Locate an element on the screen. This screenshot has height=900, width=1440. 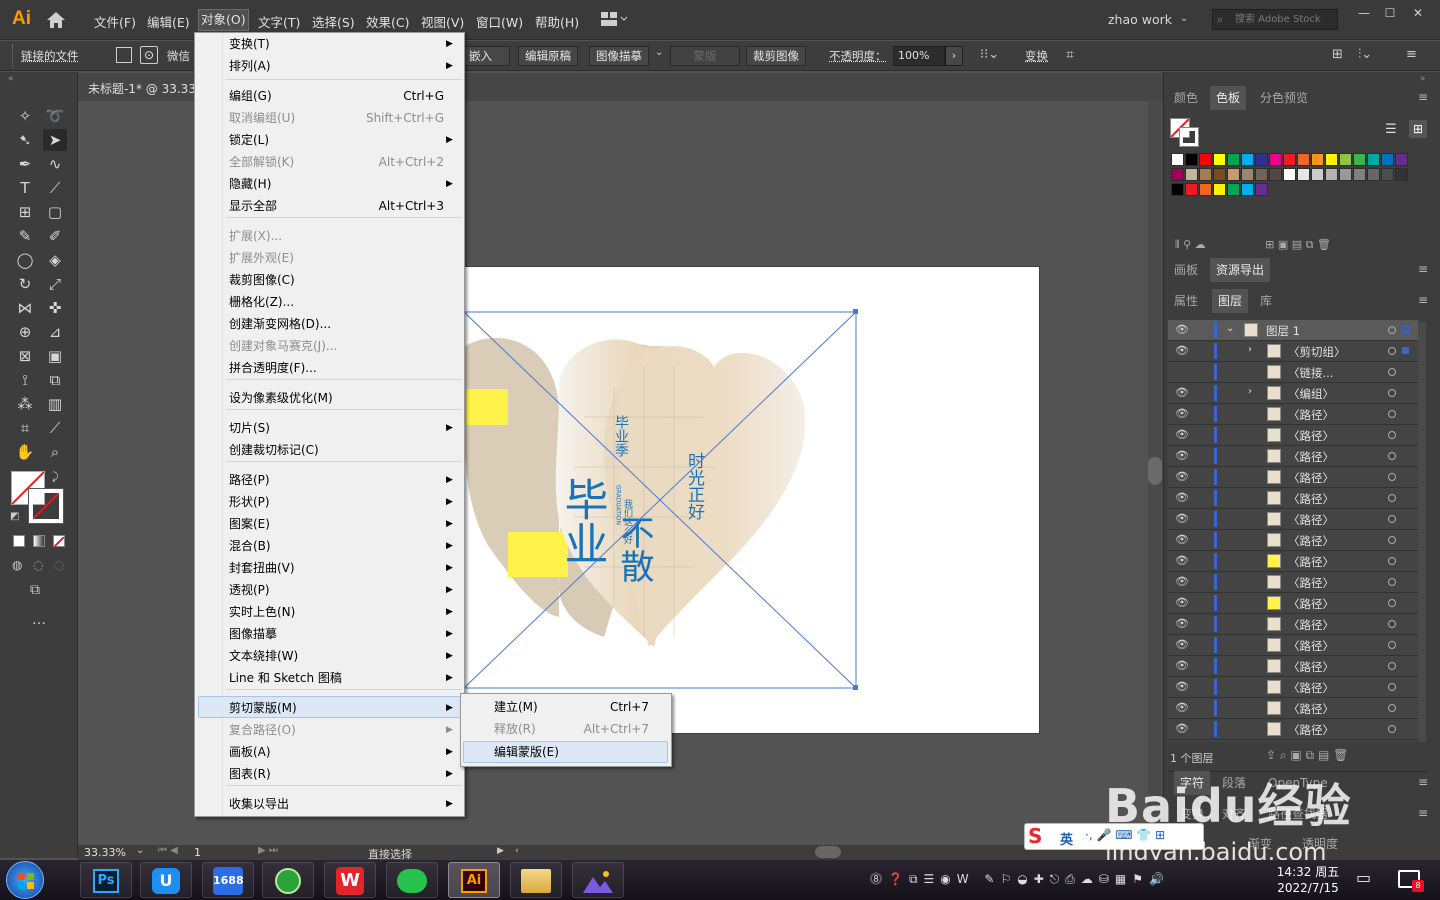
object-menu-item: 路径(P) is located at coordinates (249, 480).